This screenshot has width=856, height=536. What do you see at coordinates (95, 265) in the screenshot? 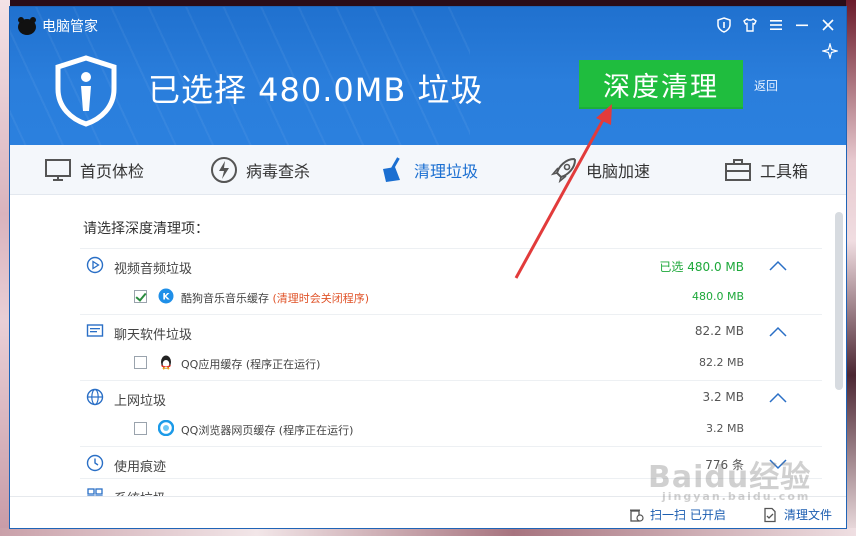
I see `play-circle-icon` at bounding box center [95, 265].